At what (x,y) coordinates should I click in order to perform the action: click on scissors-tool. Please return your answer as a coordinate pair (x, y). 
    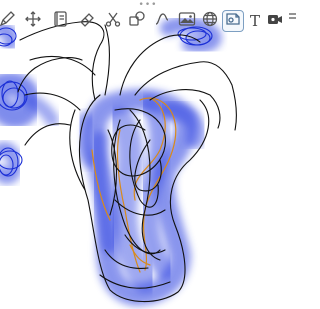
    Looking at the image, I should click on (113, 21).